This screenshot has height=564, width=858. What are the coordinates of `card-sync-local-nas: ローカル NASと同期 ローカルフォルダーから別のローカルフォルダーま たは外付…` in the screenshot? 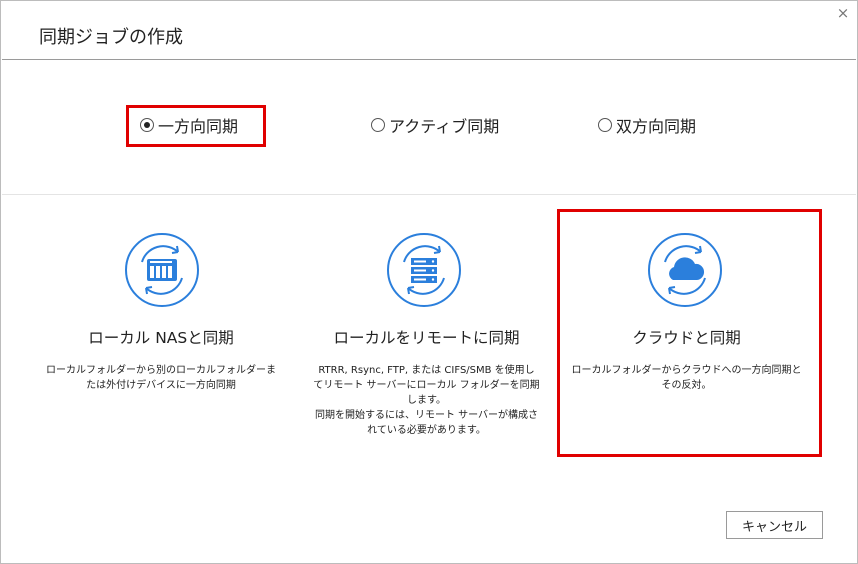 It's located at (161, 316).